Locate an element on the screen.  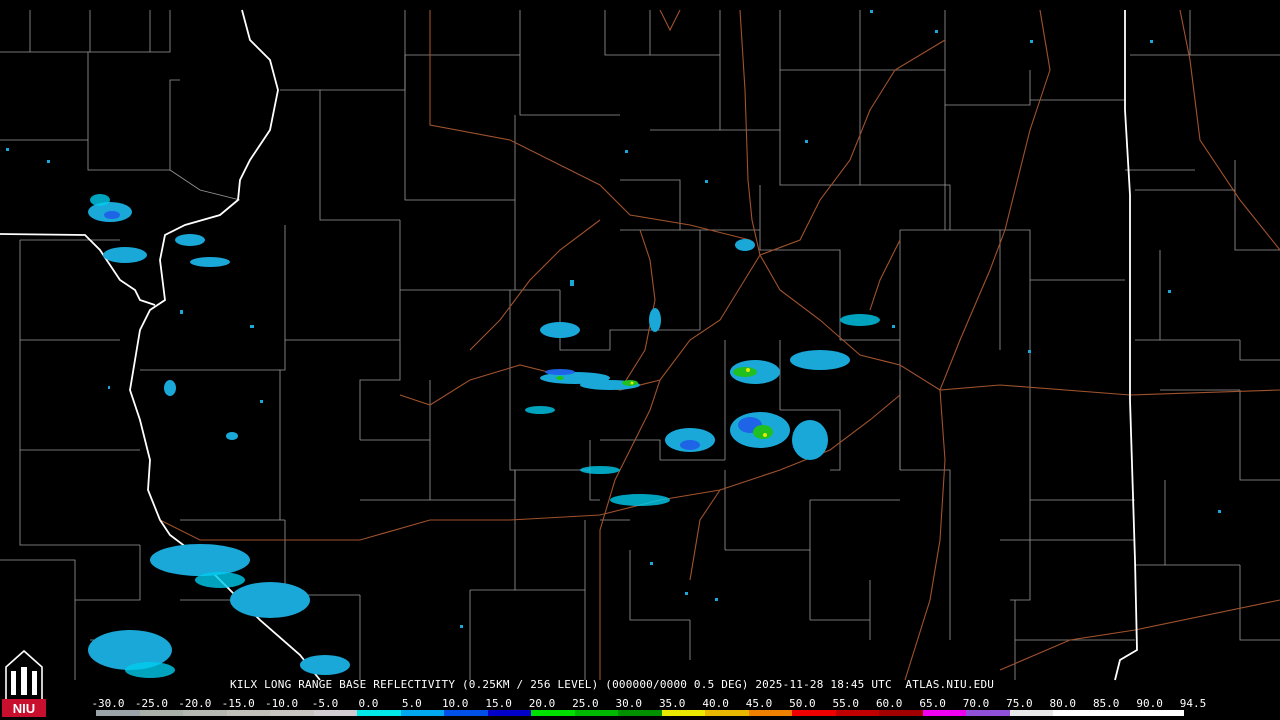
colorbar-tick-label: 94.5 is located at coordinates (1193, 703).